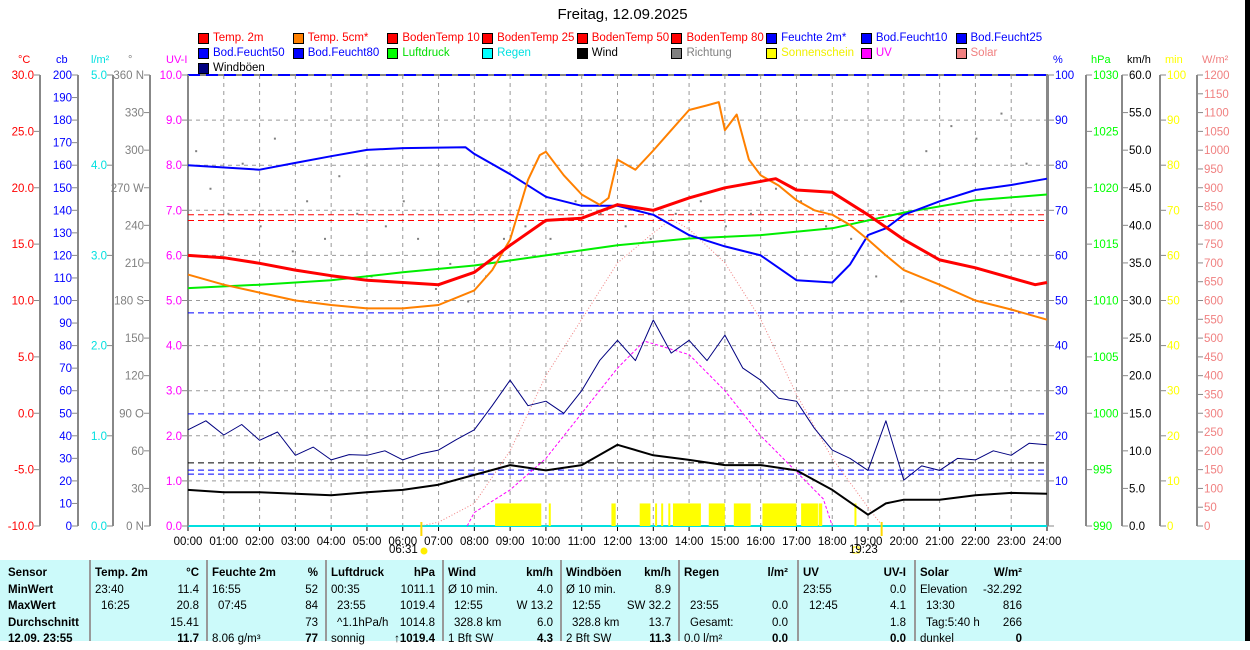 Image resolution: width=1250 pixels, height=650 pixels. I want to click on cell-label: 328.8 km, so click(595, 623).